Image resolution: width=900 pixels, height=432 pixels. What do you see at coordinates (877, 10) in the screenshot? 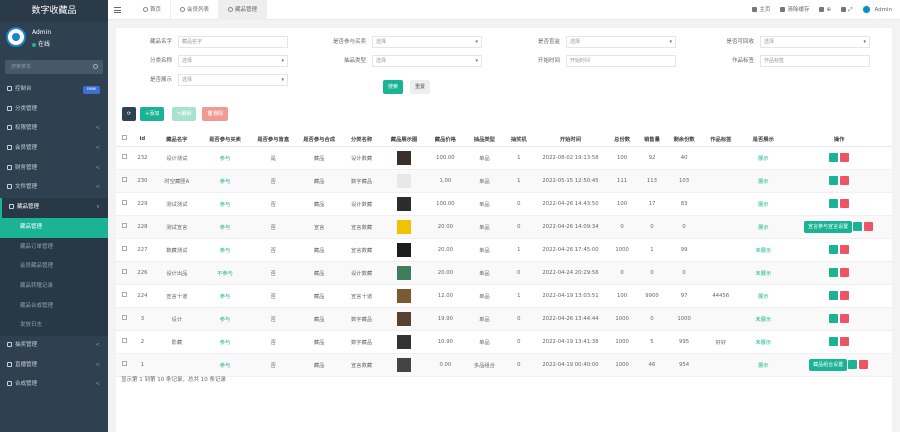
I see `admin-menu: Admin` at bounding box center [877, 10].